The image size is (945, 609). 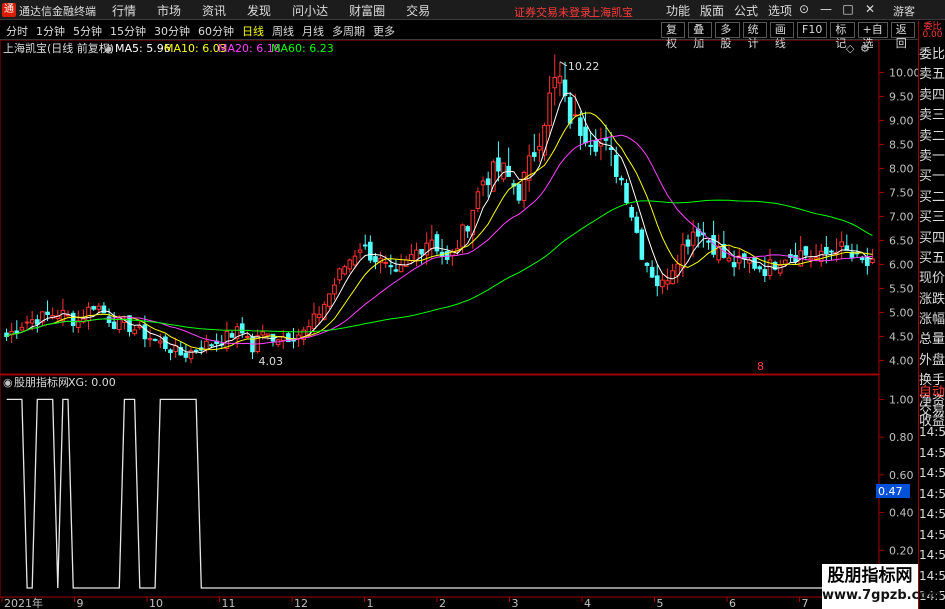 I want to click on auto-toggle: 自动, so click(x=932, y=393).